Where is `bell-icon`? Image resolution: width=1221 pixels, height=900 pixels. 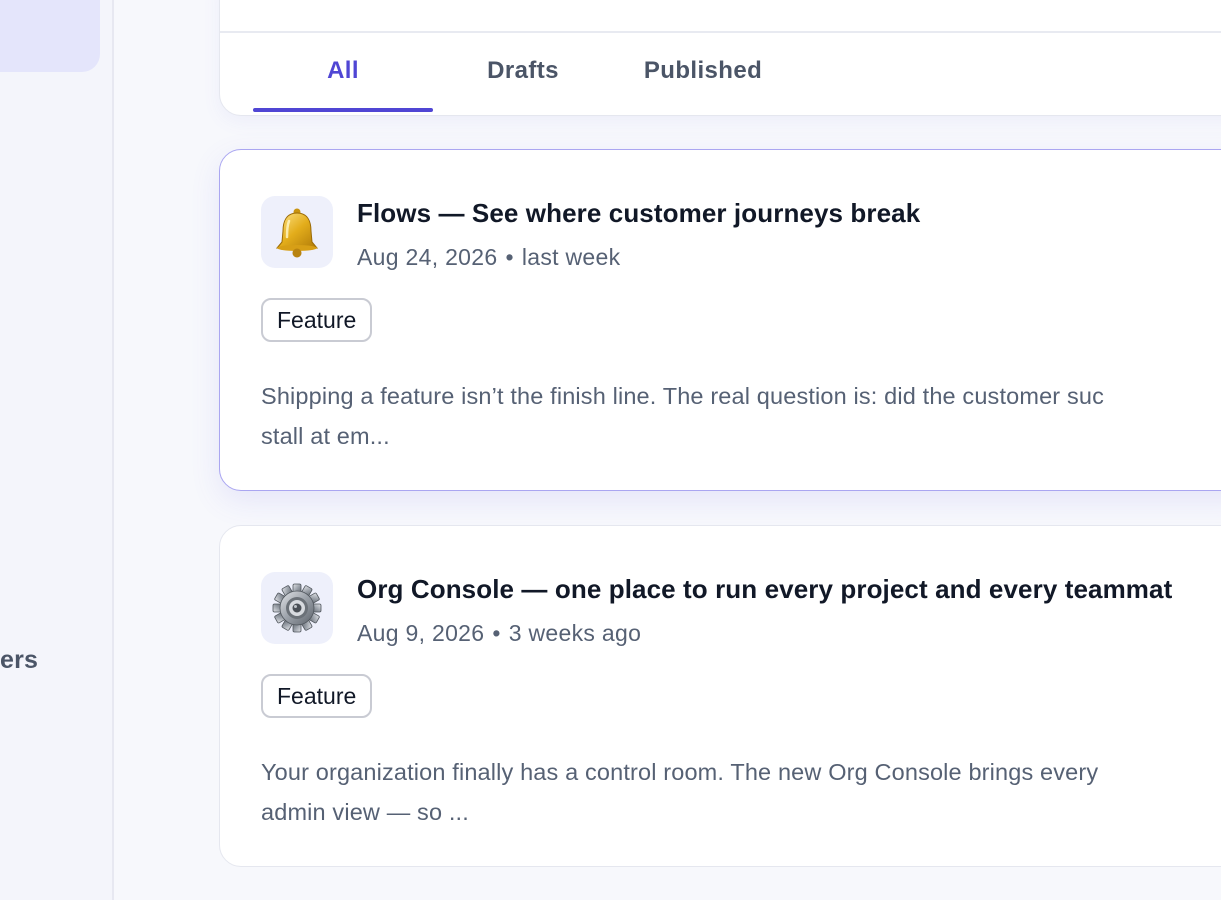
bell-icon is located at coordinates (297, 233).